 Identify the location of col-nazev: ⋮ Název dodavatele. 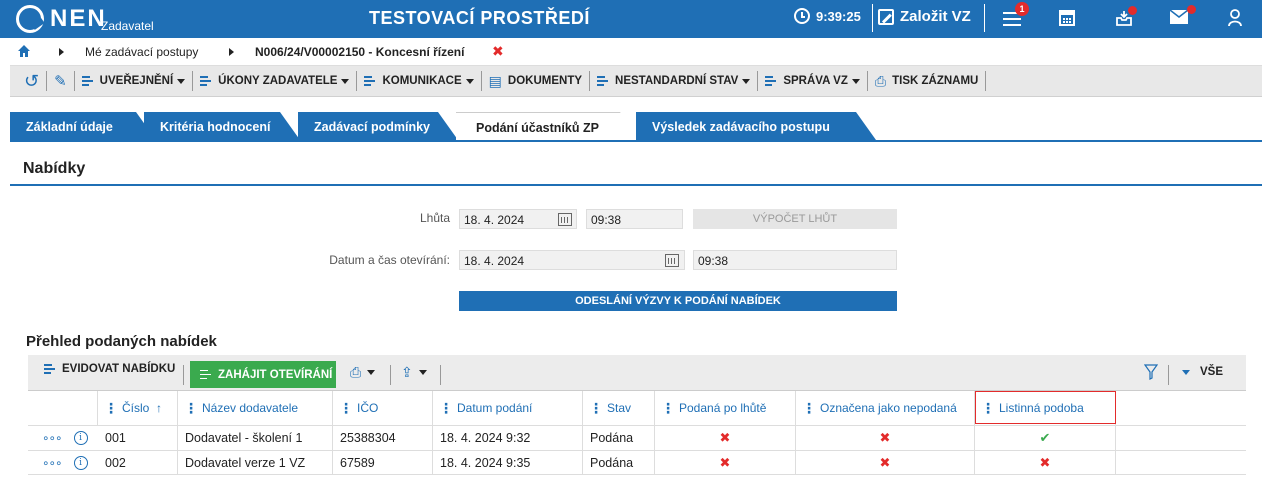
(255, 408).